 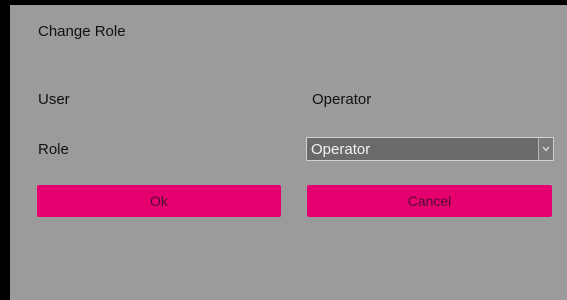 What do you see at coordinates (54, 99) in the screenshot?
I see `user-label: User` at bounding box center [54, 99].